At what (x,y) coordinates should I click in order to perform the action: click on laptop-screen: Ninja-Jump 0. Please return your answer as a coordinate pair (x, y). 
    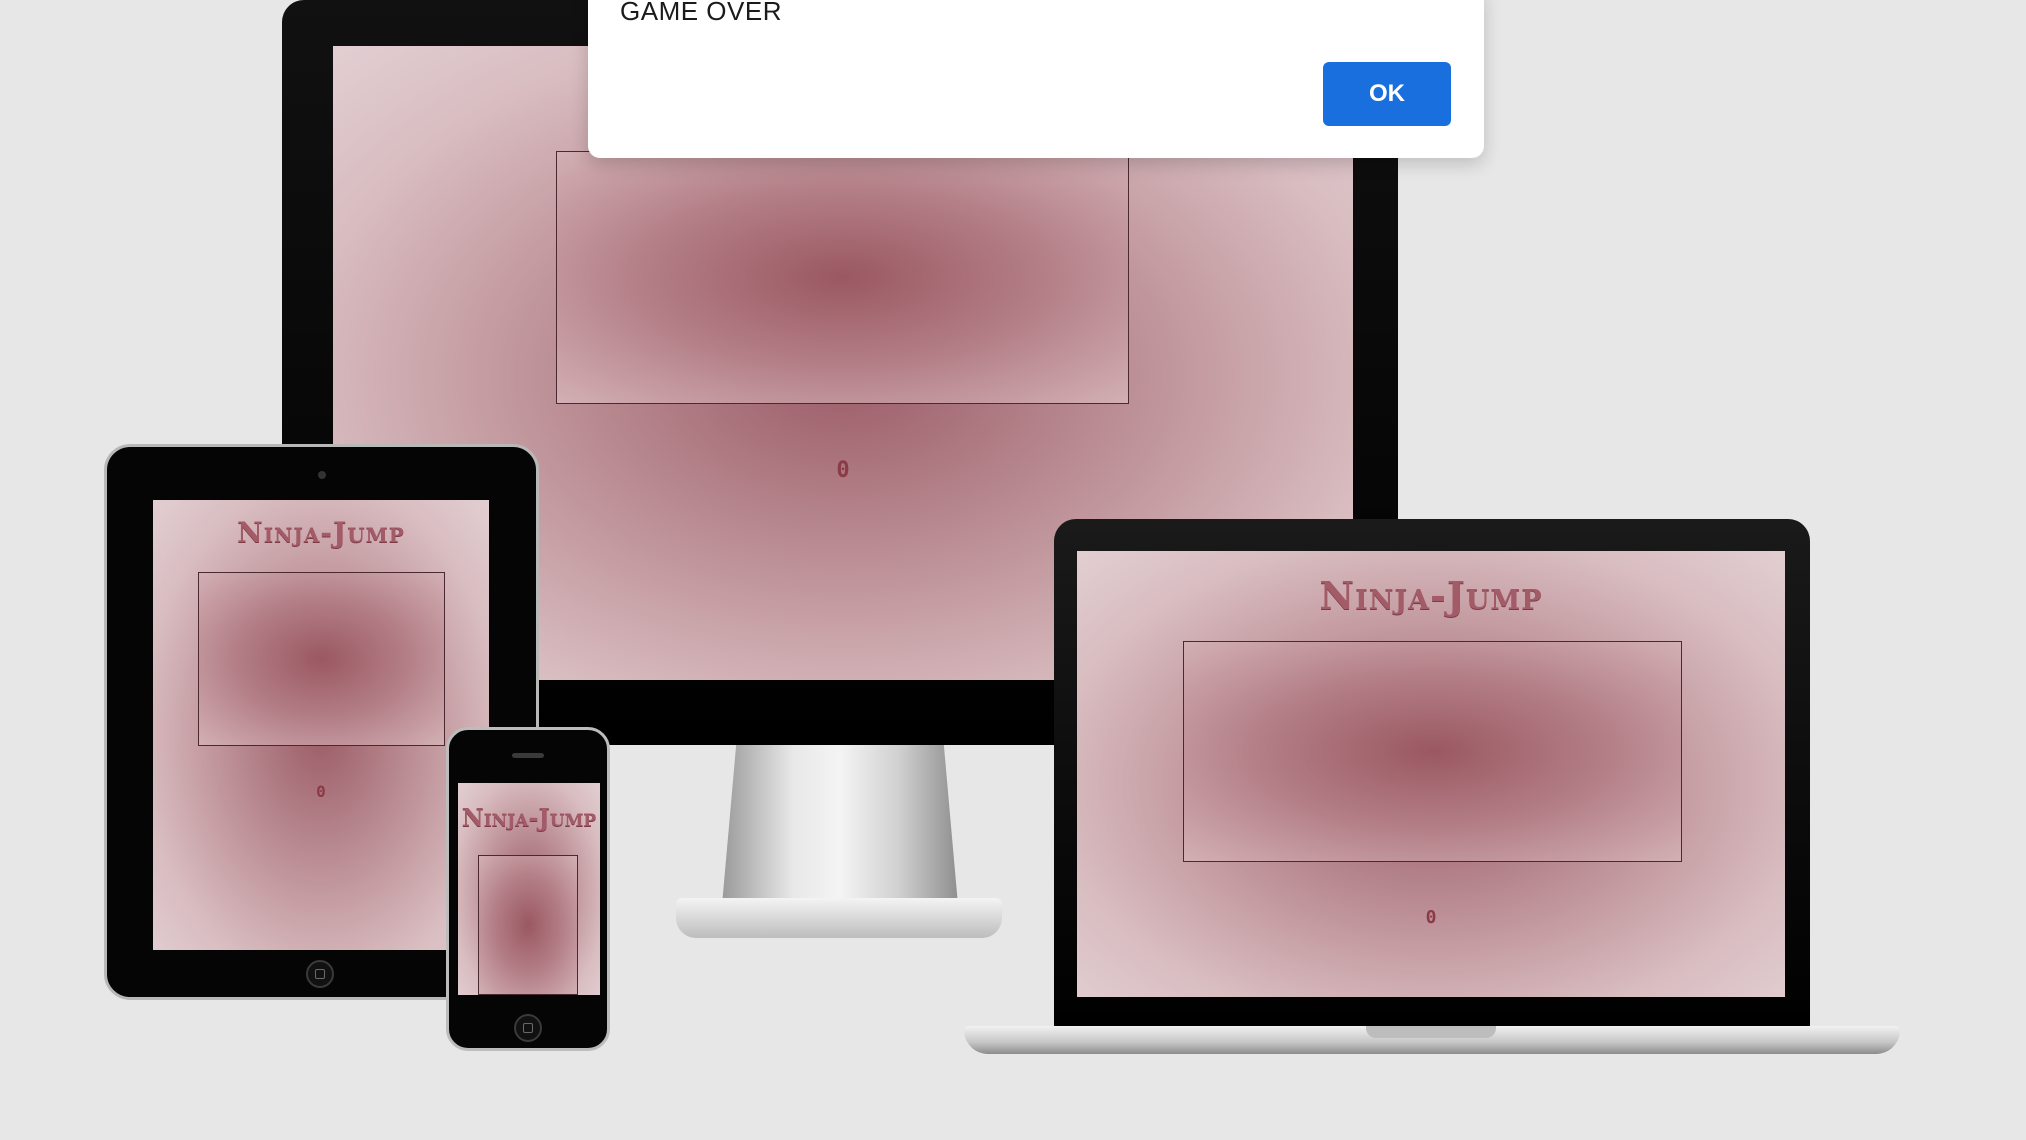
    Looking at the image, I should click on (1431, 774).